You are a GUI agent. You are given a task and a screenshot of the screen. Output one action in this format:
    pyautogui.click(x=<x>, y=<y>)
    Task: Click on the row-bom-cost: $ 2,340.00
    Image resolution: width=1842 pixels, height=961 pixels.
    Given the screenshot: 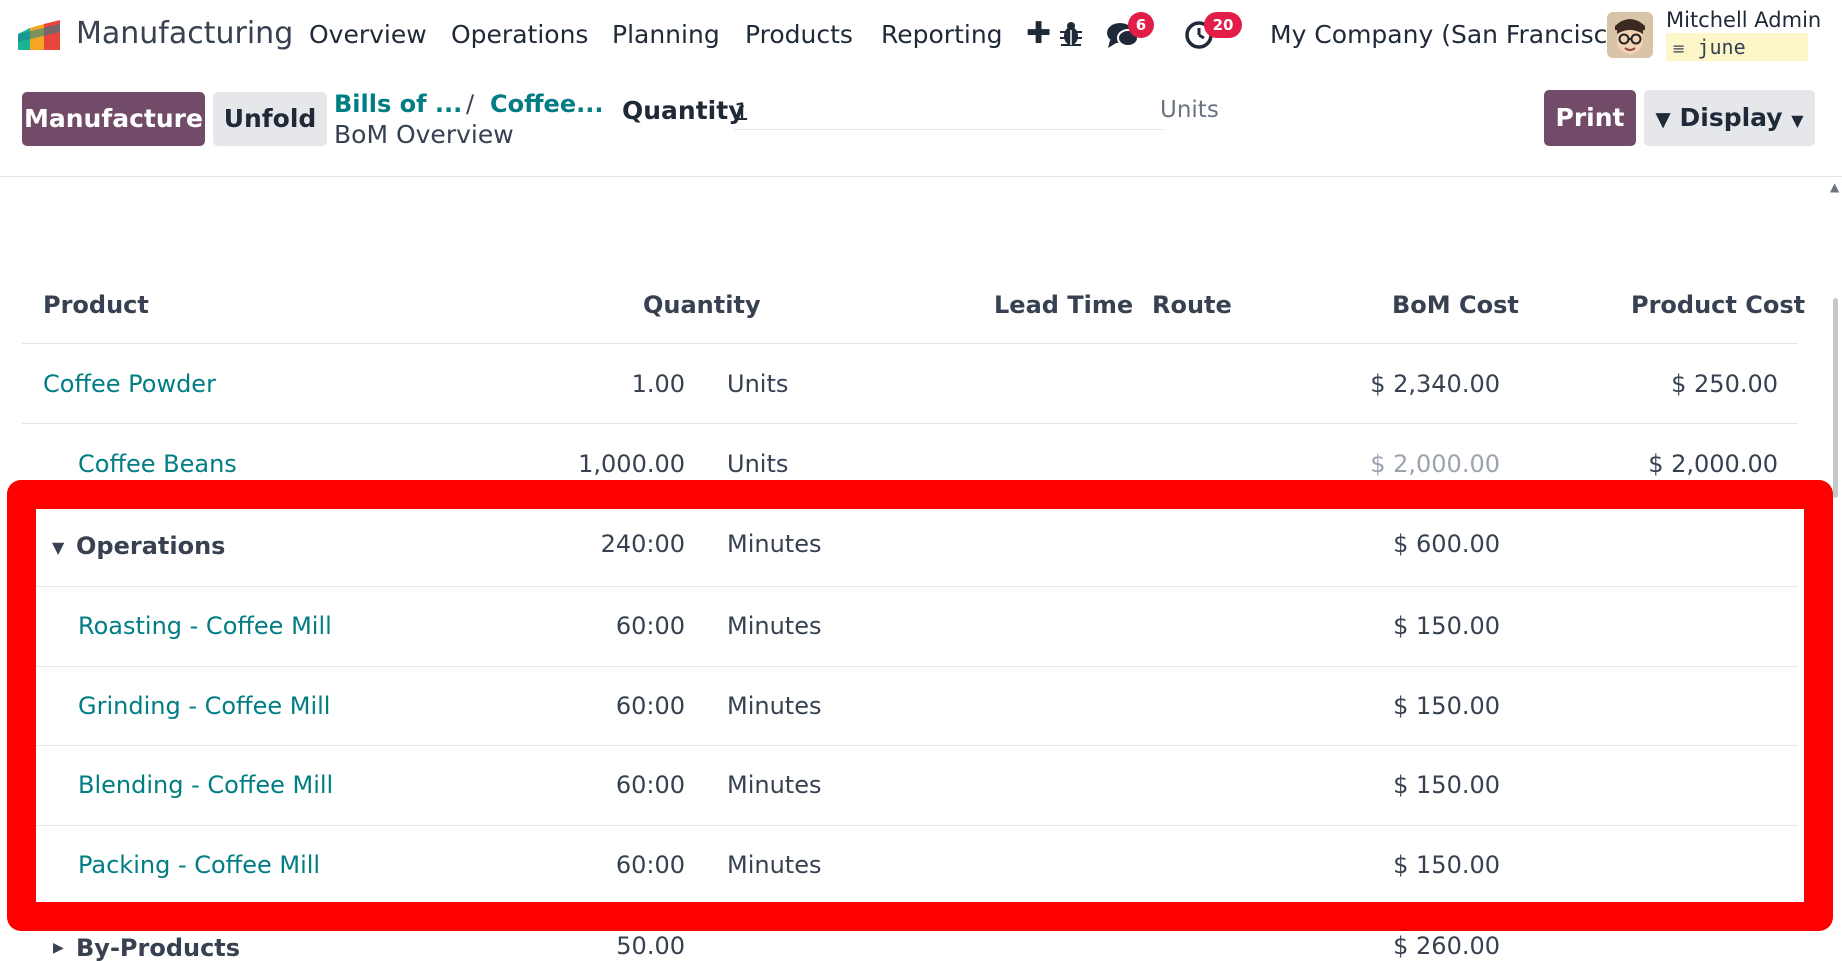 What is the action you would take?
    pyautogui.click(x=1435, y=384)
    